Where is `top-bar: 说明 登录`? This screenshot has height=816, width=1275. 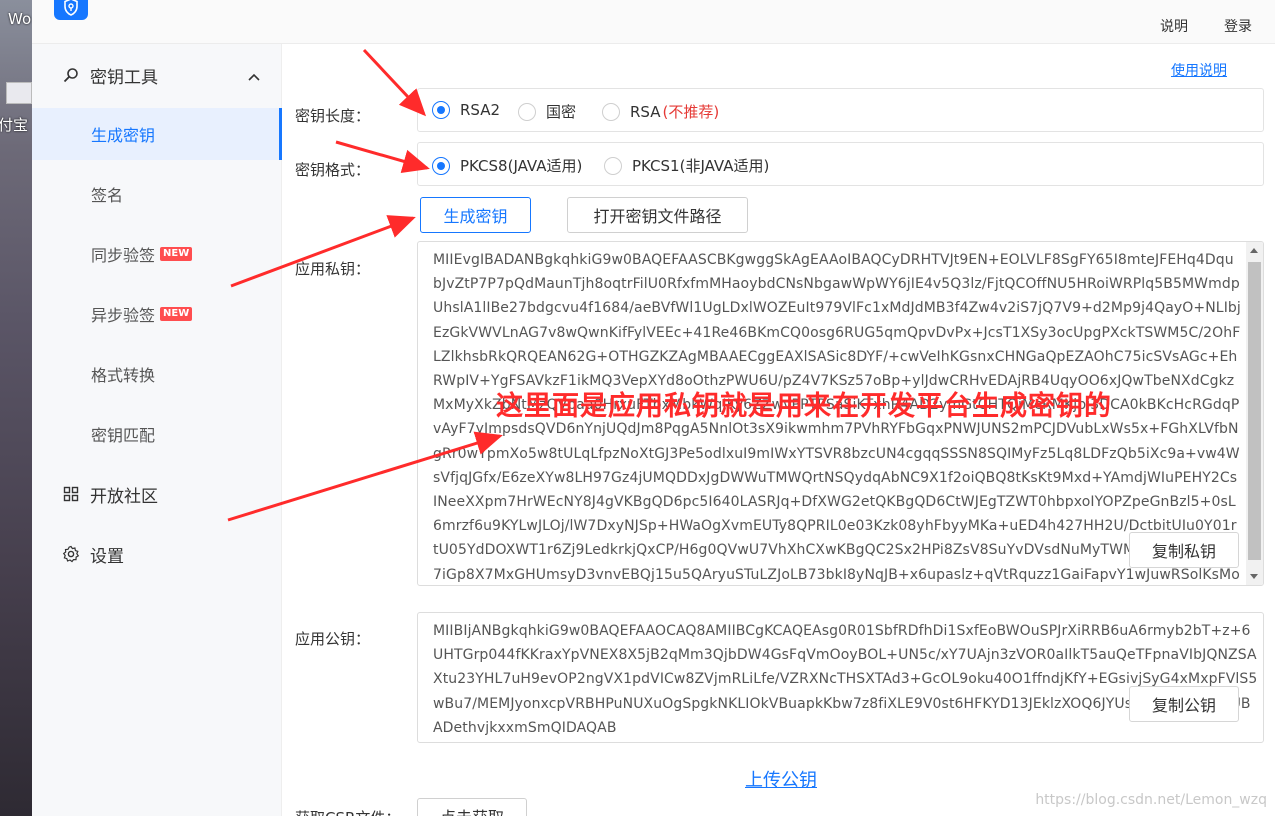 top-bar: 说明 登录 is located at coordinates (653, 22).